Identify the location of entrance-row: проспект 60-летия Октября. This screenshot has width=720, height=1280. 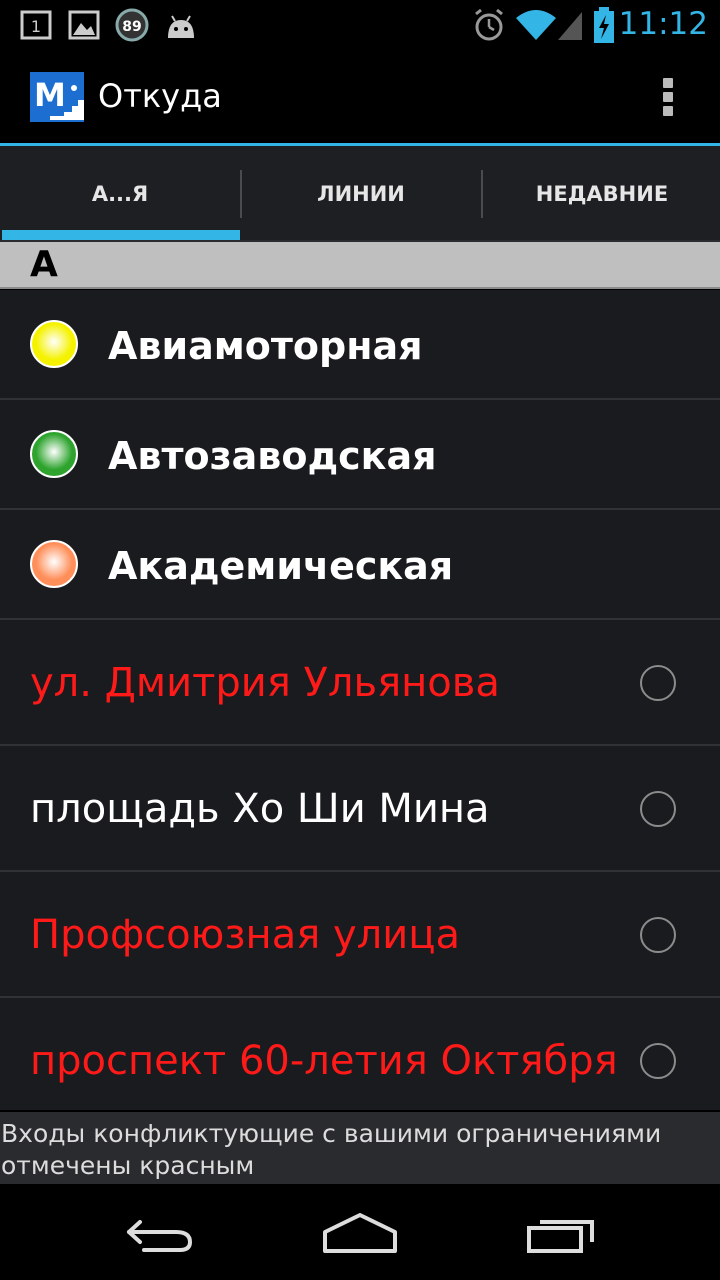
(360, 1054).